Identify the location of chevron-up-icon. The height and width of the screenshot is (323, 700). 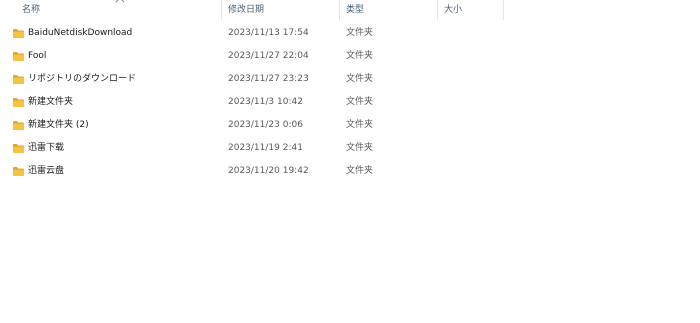
(120, 1).